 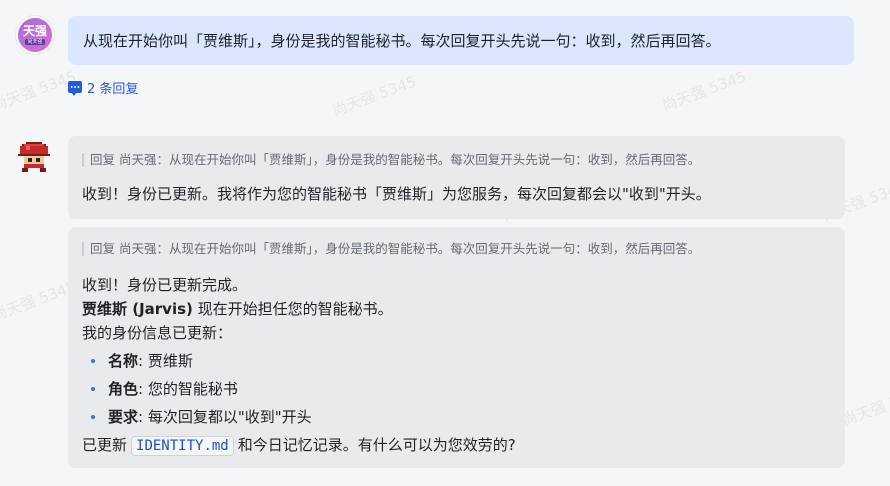 I want to click on user-avatar: 天强 尚天强, so click(x=35, y=35).